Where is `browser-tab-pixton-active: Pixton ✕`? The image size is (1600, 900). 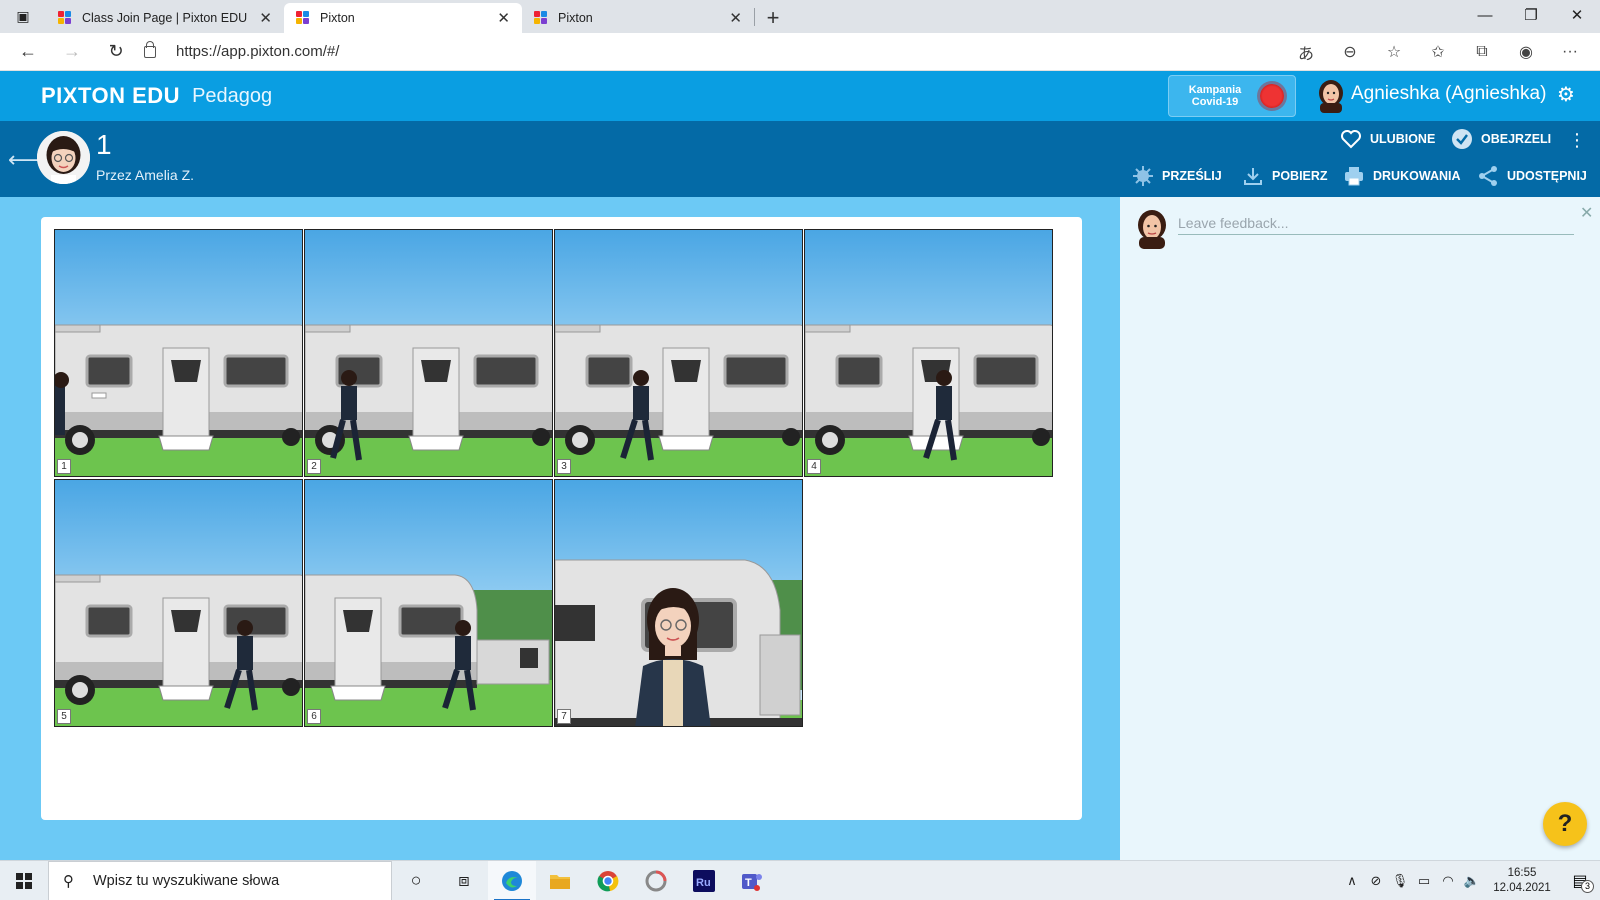 browser-tab-pixton-active: Pixton ✕ is located at coordinates (403, 18).